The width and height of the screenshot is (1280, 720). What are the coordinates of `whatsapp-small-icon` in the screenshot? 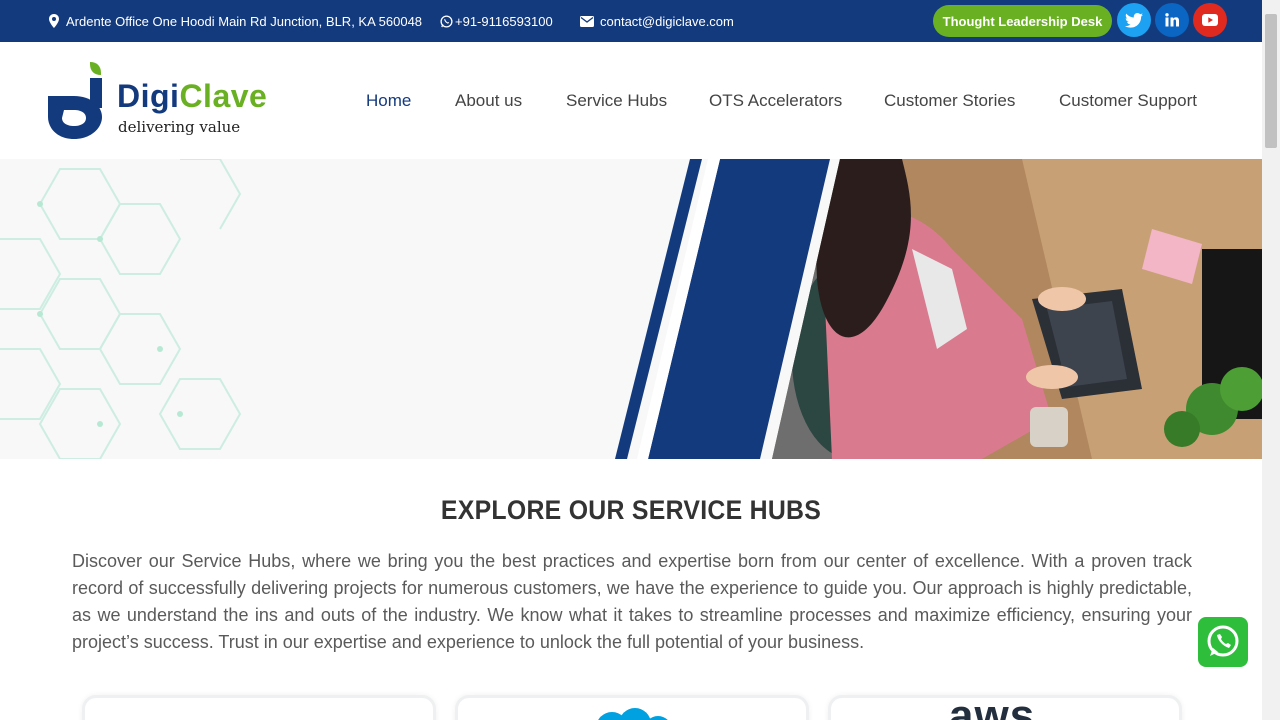 It's located at (446, 21).